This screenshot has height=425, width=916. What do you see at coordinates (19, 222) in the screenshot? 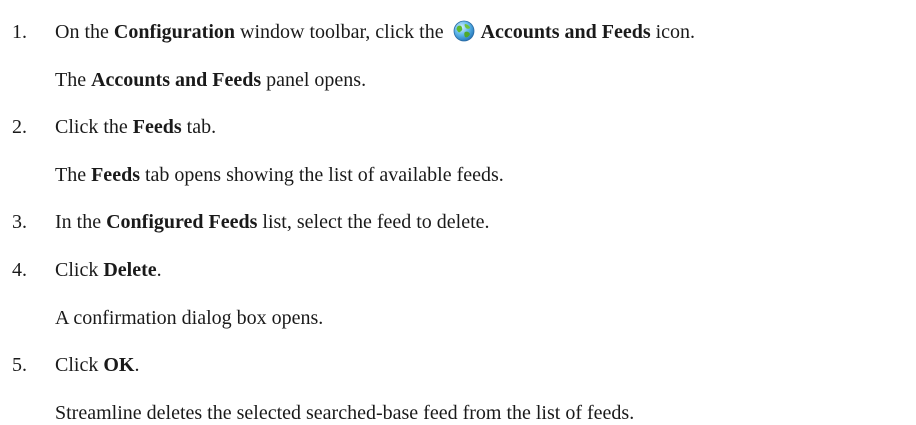
I see `step-number: 3.` at bounding box center [19, 222].